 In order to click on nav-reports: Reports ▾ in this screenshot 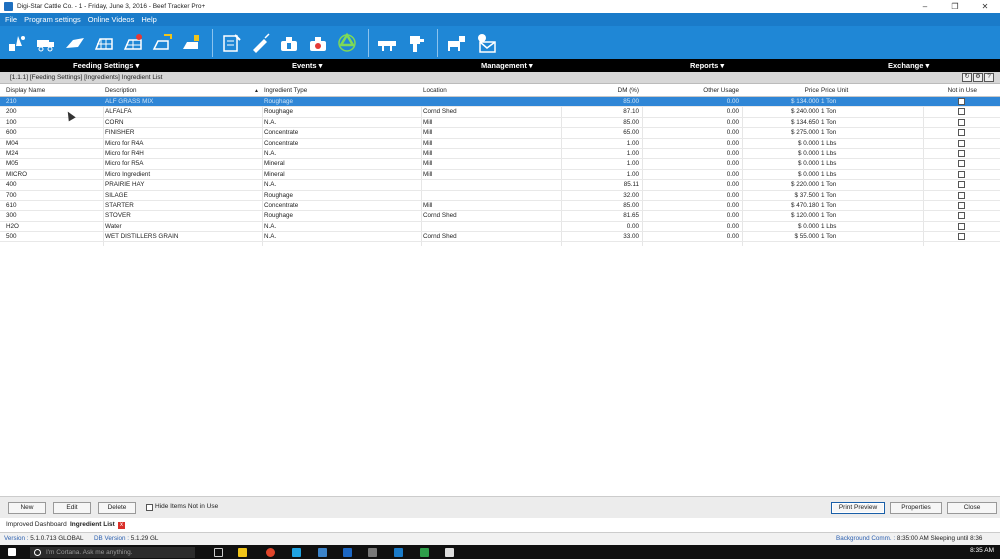, I will do `click(707, 65)`.